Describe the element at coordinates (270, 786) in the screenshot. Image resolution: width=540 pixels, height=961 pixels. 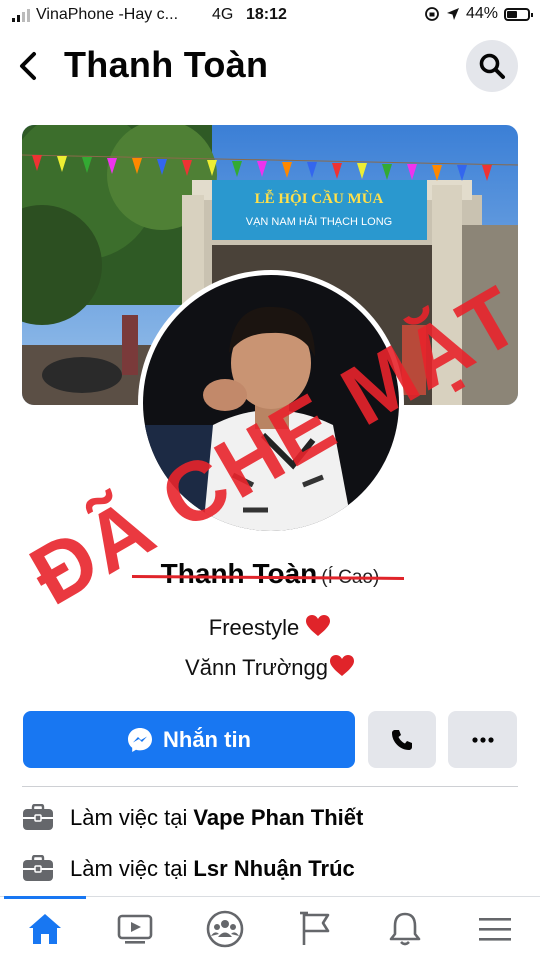
I see `section-divider` at that location.